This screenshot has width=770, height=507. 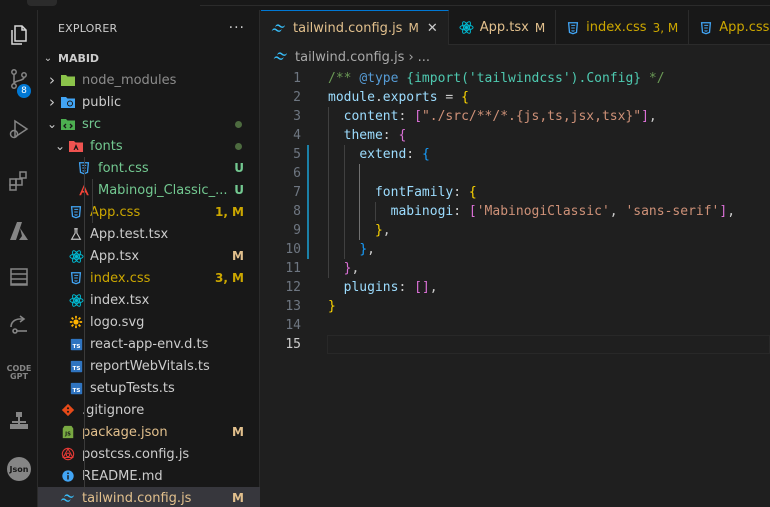 What do you see at coordinates (149, 322) in the screenshot?
I see `tree-file: logo.svg` at bounding box center [149, 322].